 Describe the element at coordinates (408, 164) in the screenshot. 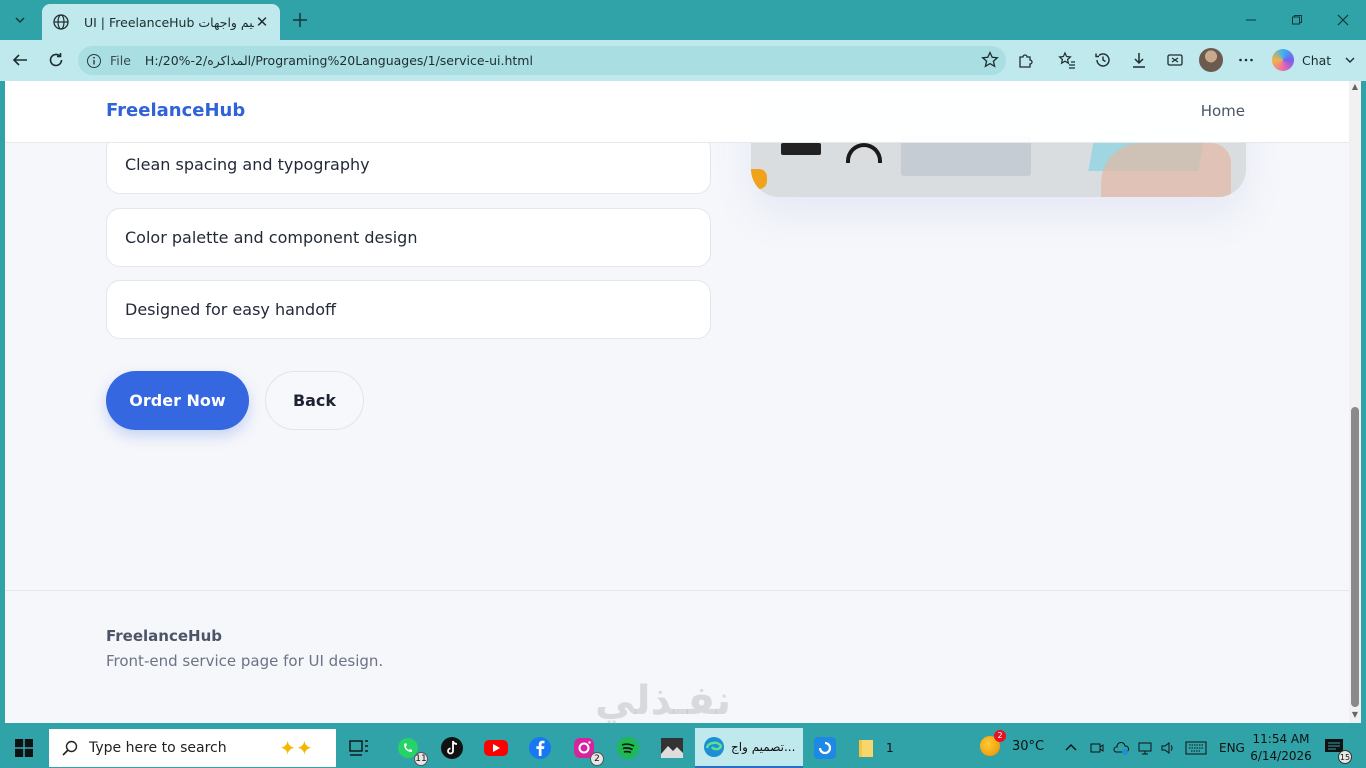

I see `feature-item: Clean spacing and typography` at that location.